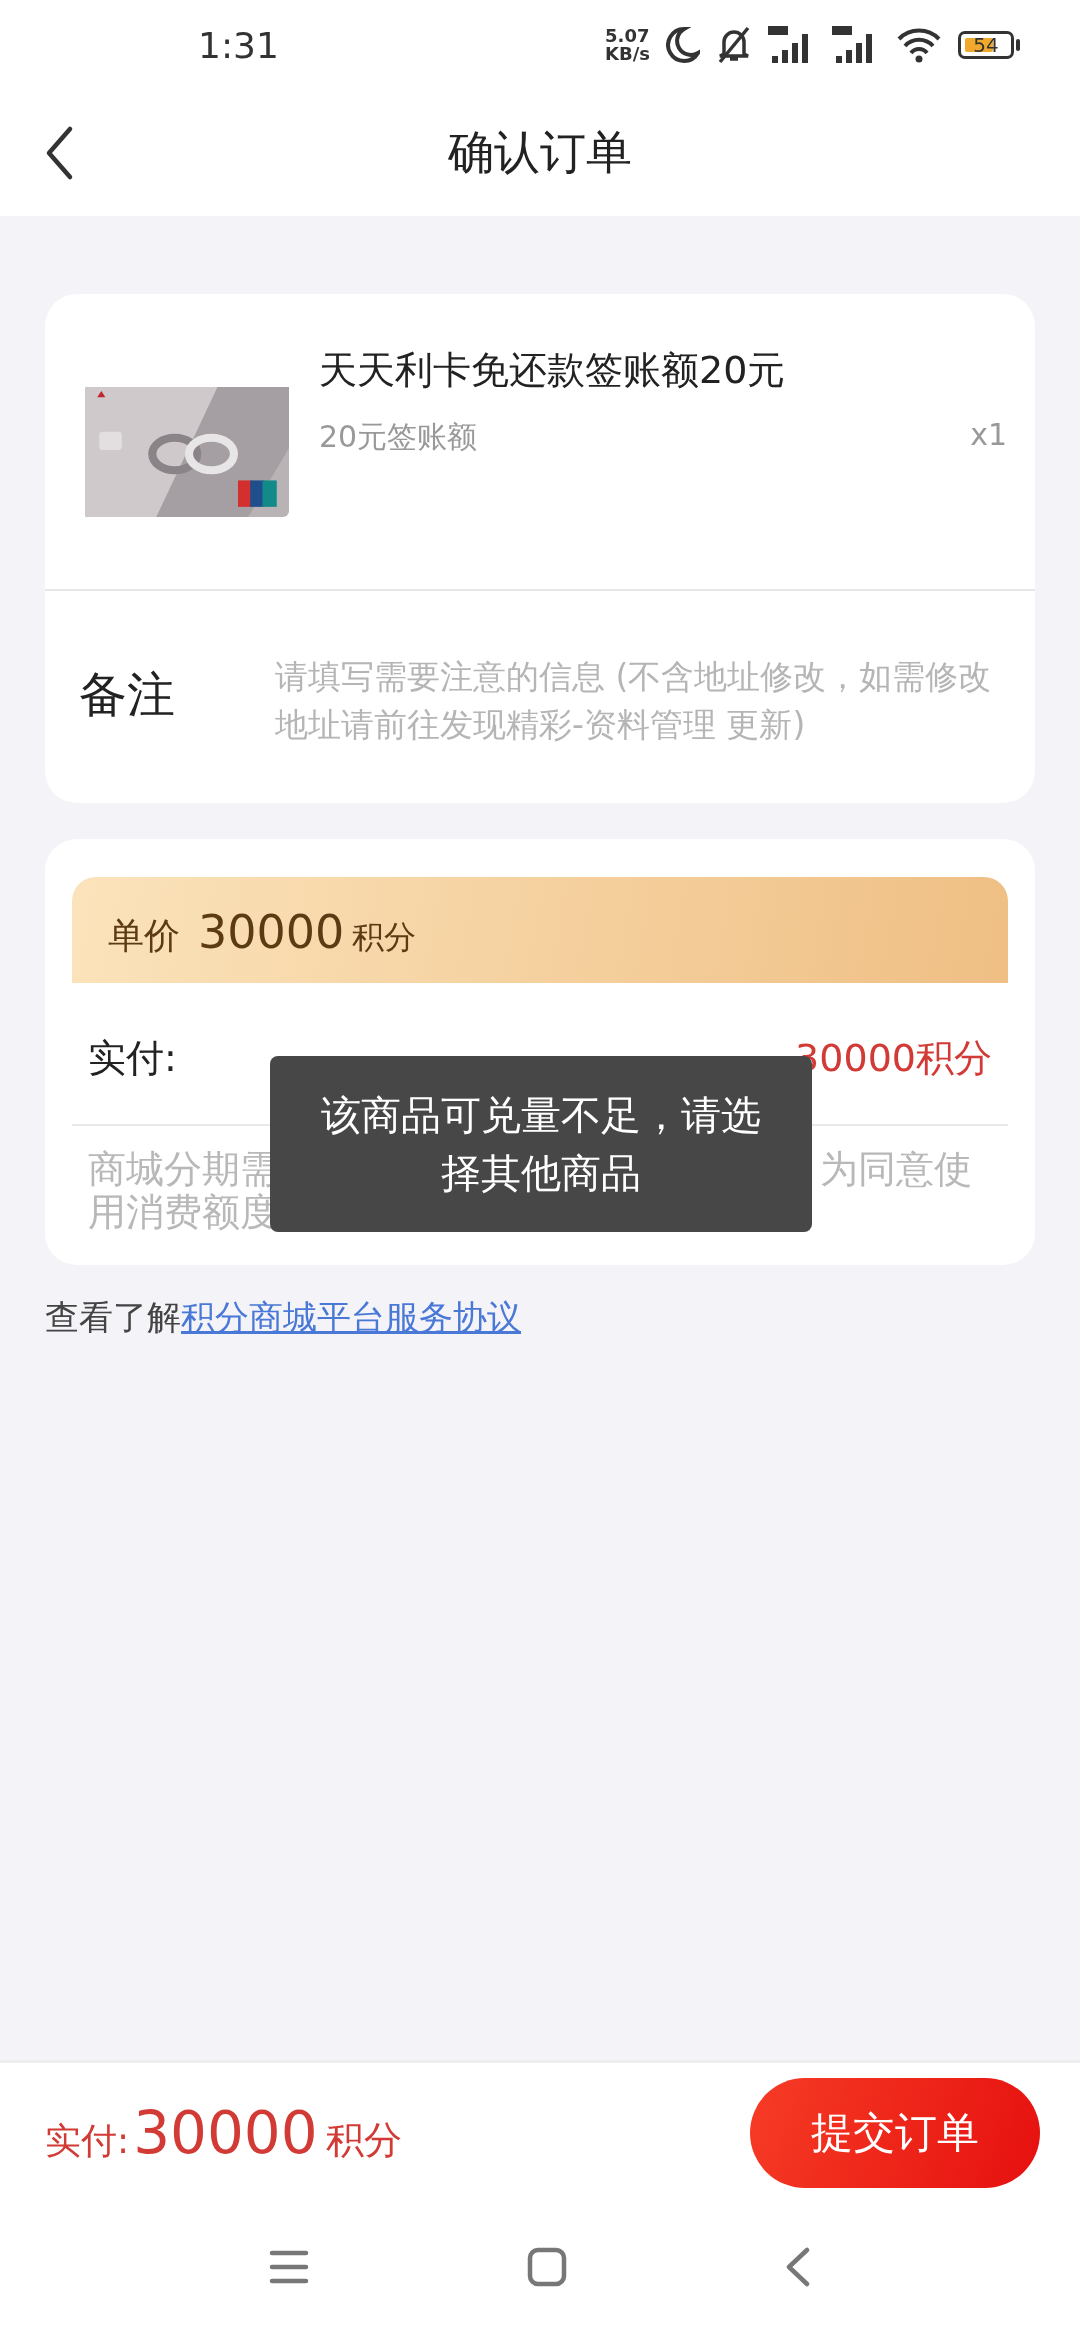  I want to click on submit-order-button: 提交订单, so click(895, 2133).